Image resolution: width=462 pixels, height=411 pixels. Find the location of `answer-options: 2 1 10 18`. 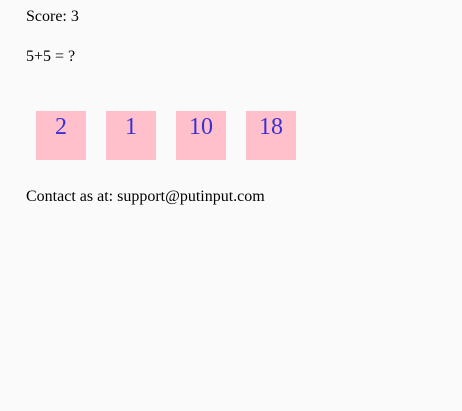

answer-options: 2 1 10 18 is located at coordinates (166, 135).